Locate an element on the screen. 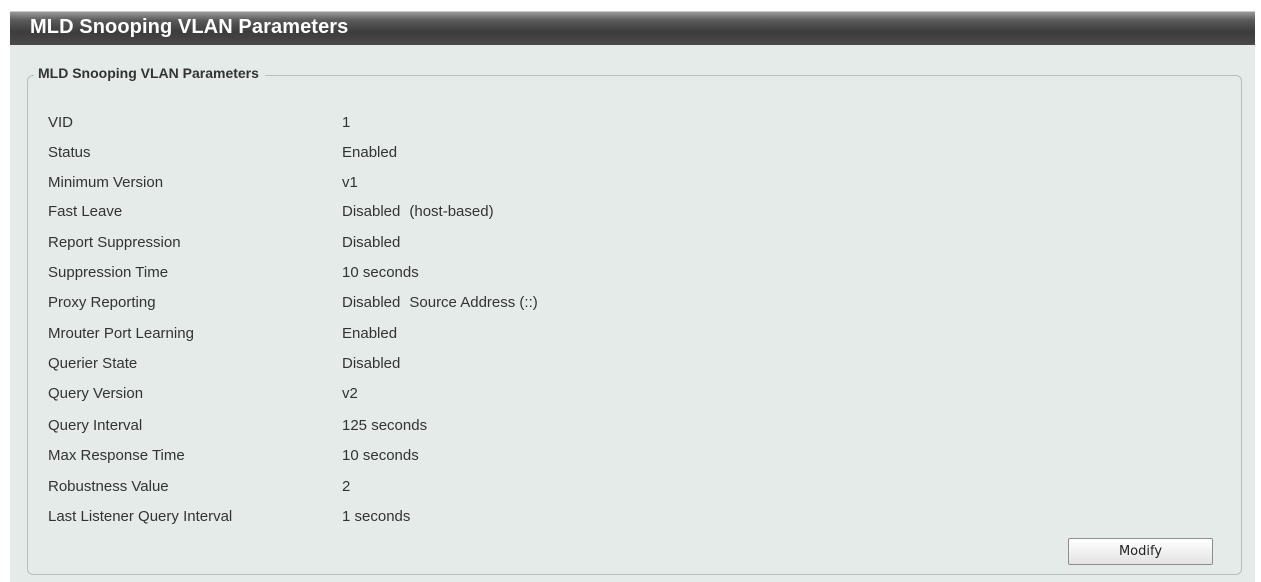  page-top-margin is located at coordinates (630, 5).